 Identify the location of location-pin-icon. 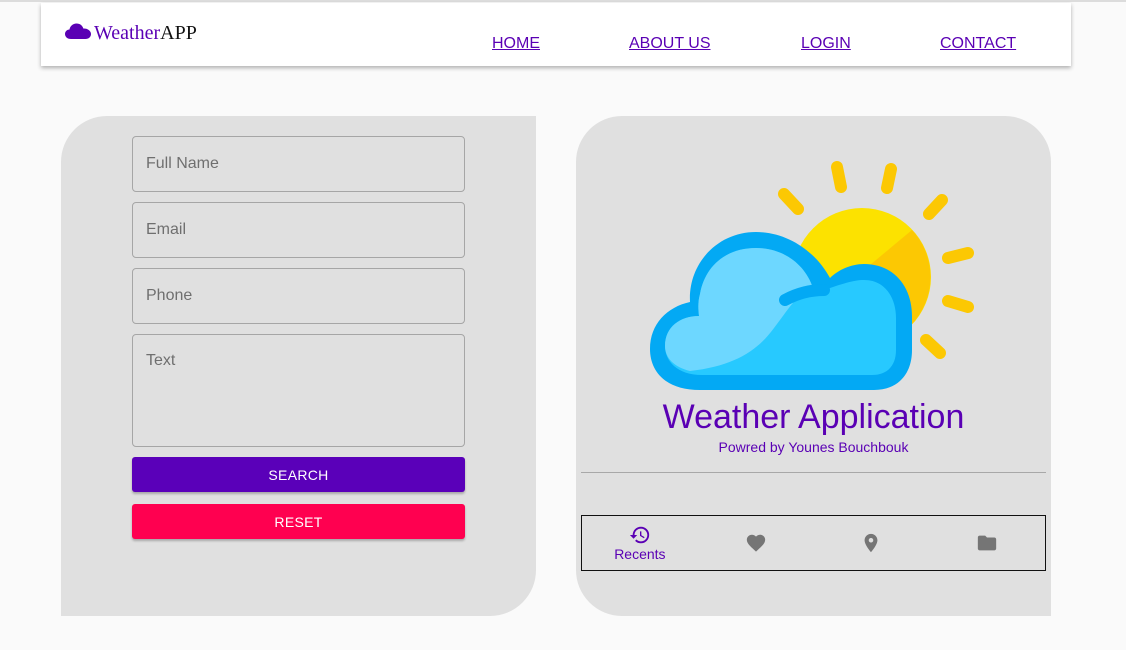
(871, 543).